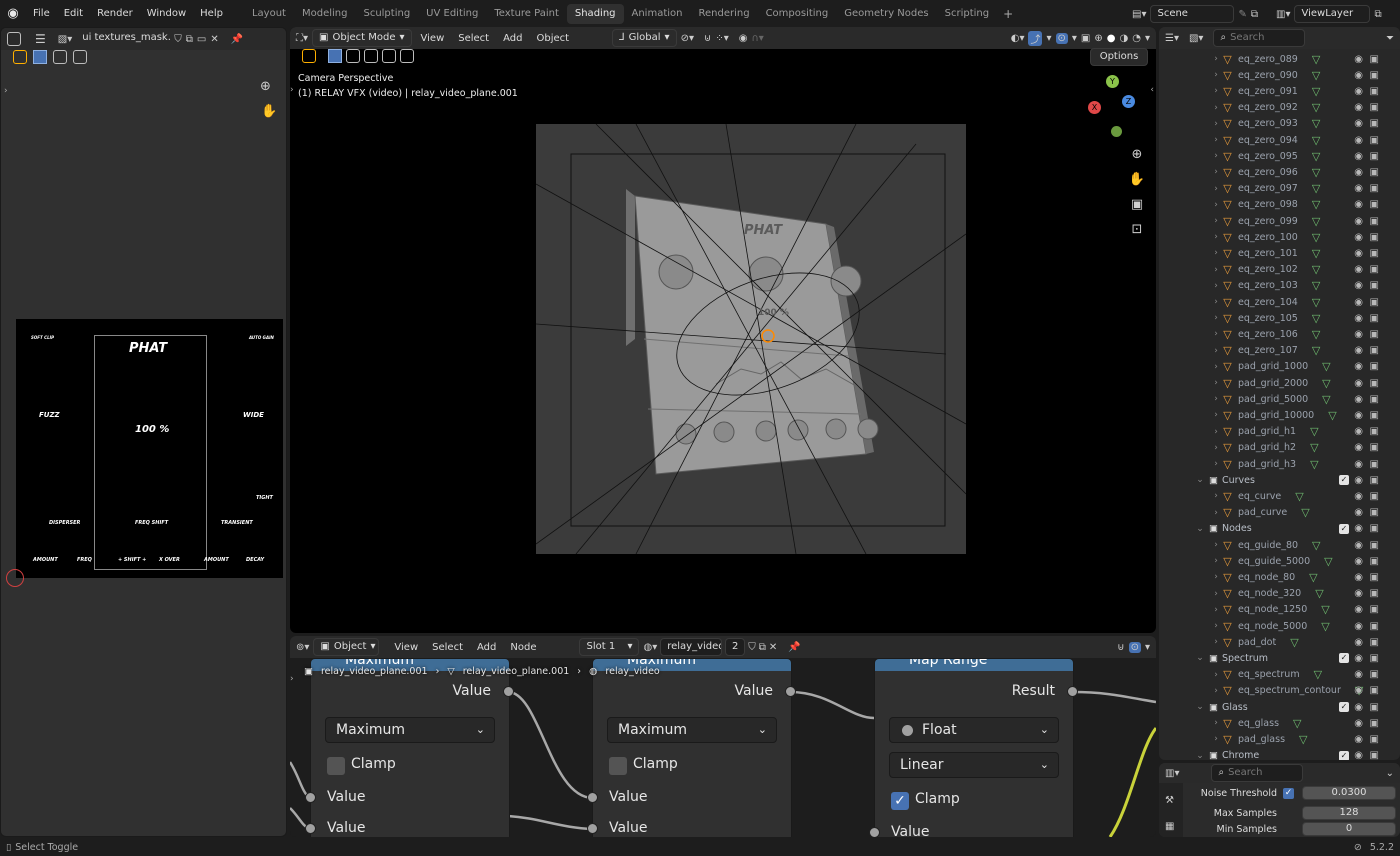  I want to click on pin-icon: 📌, so click(794, 647).